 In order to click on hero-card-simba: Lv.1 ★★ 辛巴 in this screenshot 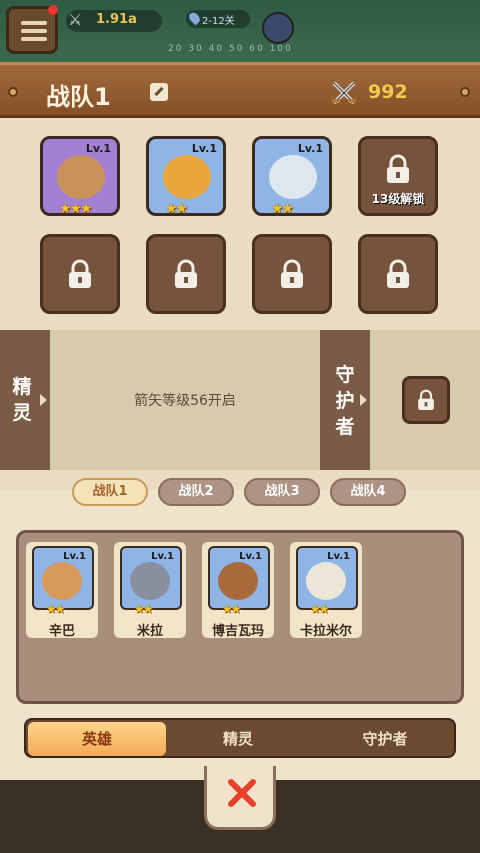, I will do `click(62, 590)`.